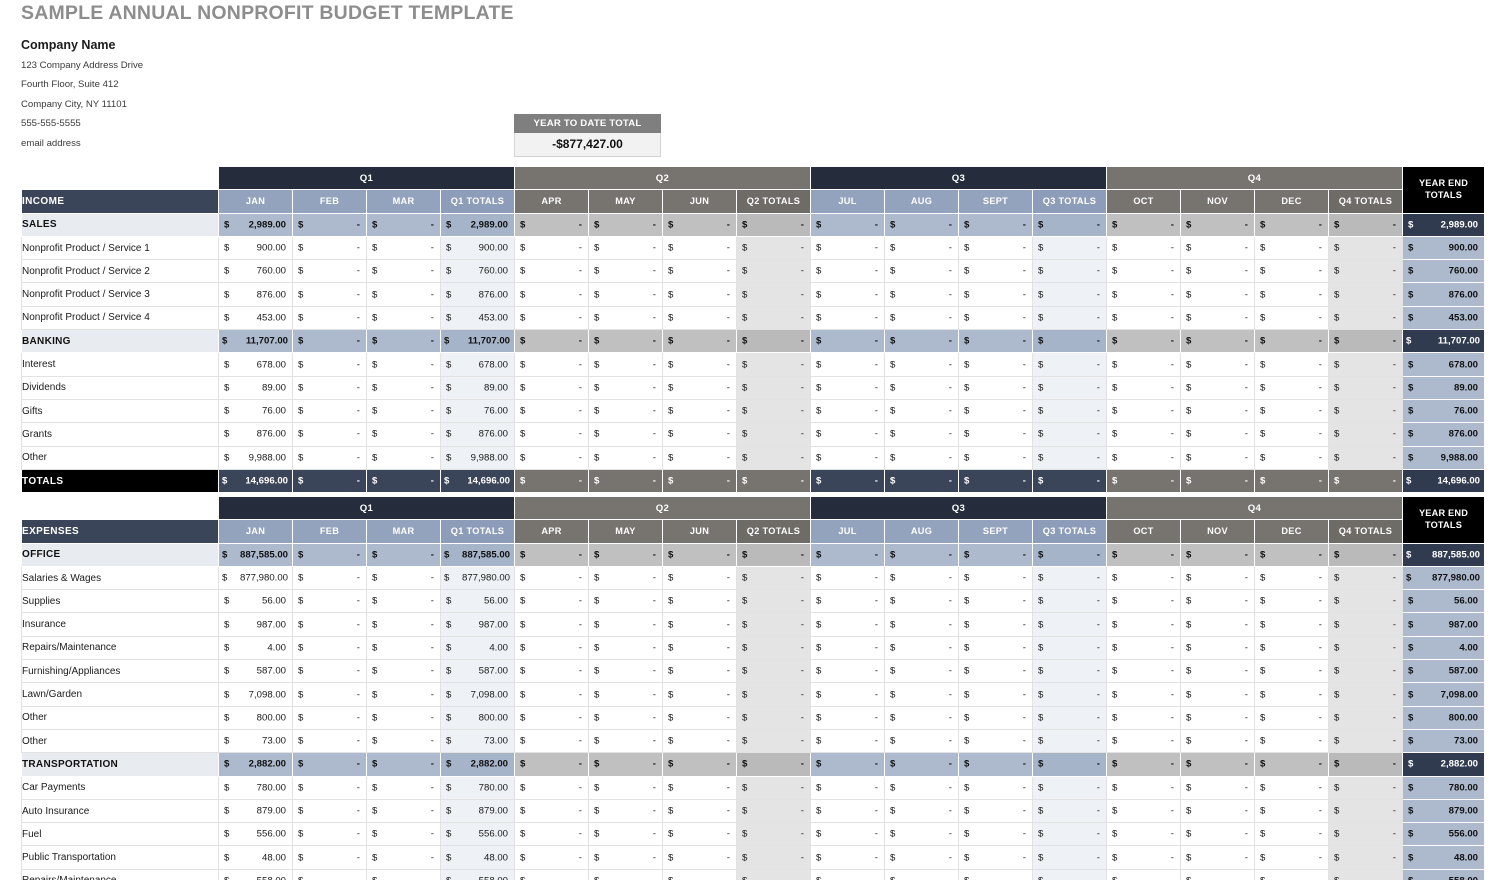 The width and height of the screenshot is (1507, 880). What do you see at coordinates (120, 434) in the screenshot?
I see `row-label: Grants` at bounding box center [120, 434].